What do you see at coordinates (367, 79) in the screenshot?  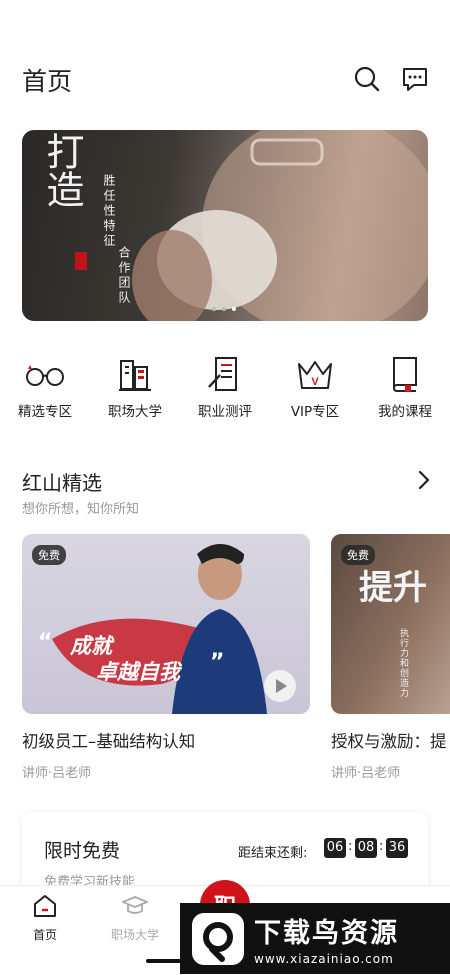 I see `search-icon` at bounding box center [367, 79].